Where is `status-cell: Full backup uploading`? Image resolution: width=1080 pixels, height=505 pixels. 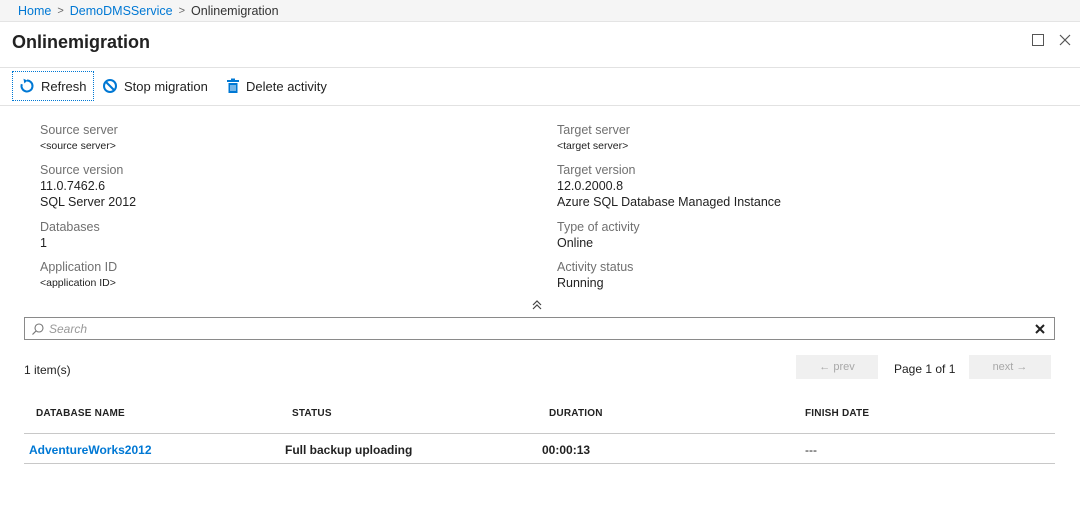
status-cell: Full backup uploading is located at coordinates (349, 450).